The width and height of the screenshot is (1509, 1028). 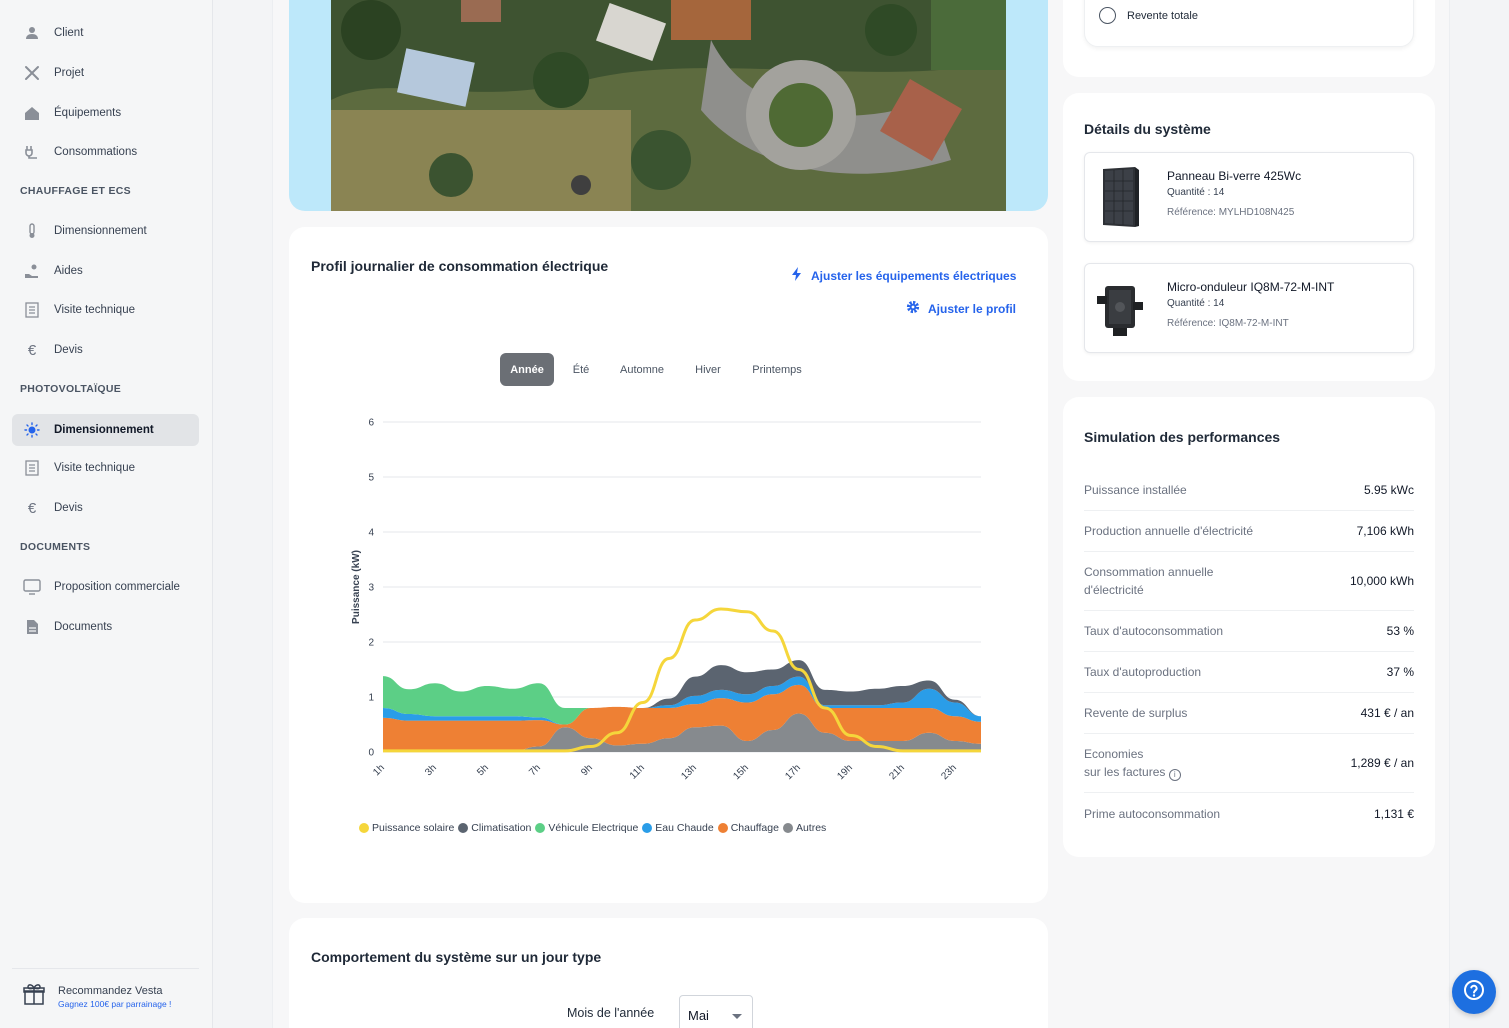 I want to click on perf-value: 10,000 kWh, so click(x=1381, y=581).